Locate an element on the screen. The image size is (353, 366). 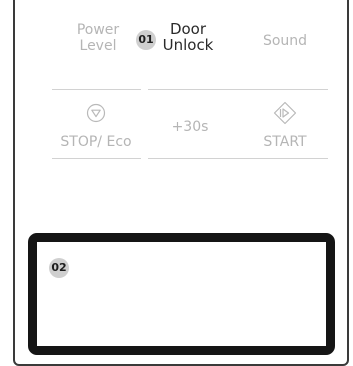
plus-30s-label: +30s is located at coordinates (190, 127).